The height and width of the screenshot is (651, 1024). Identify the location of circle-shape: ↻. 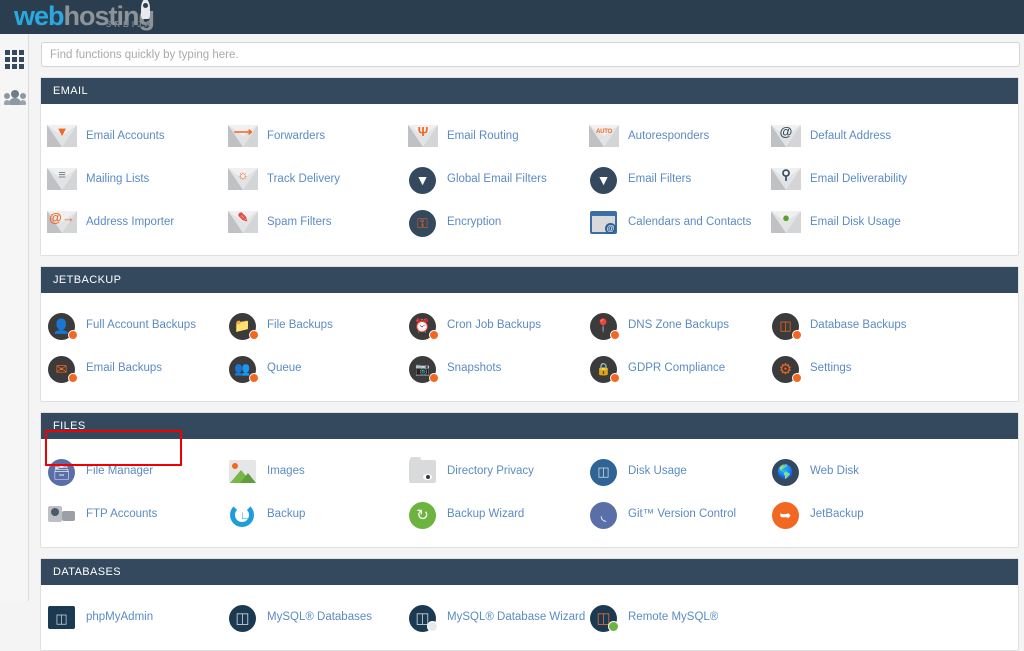
(422, 515).